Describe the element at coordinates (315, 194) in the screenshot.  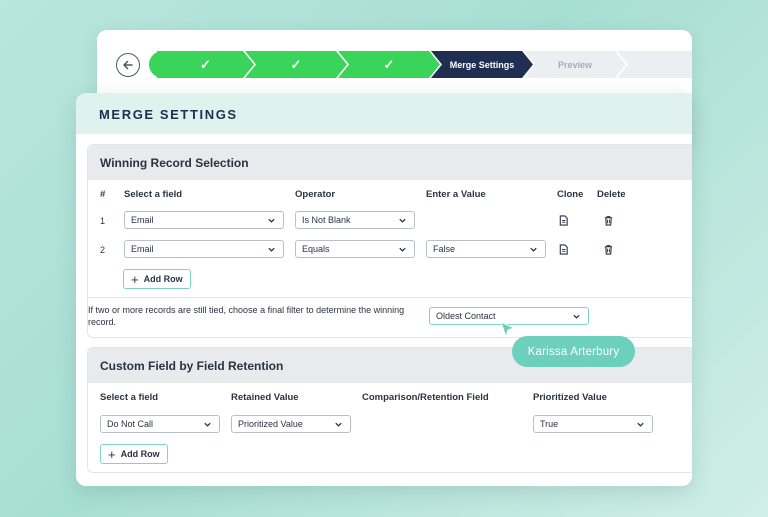
I see `column-header-operator: Operator` at that location.